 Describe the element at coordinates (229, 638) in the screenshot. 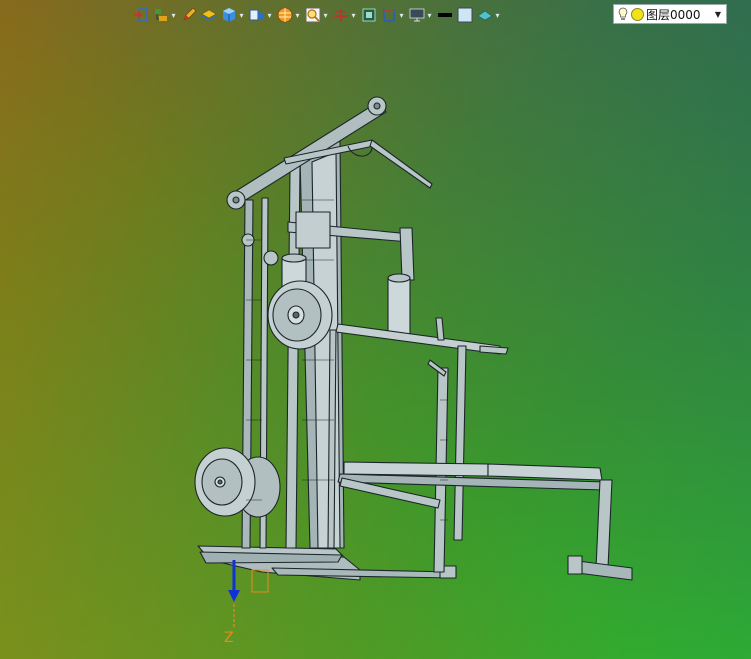

I see `z-axis-label: Z` at that location.